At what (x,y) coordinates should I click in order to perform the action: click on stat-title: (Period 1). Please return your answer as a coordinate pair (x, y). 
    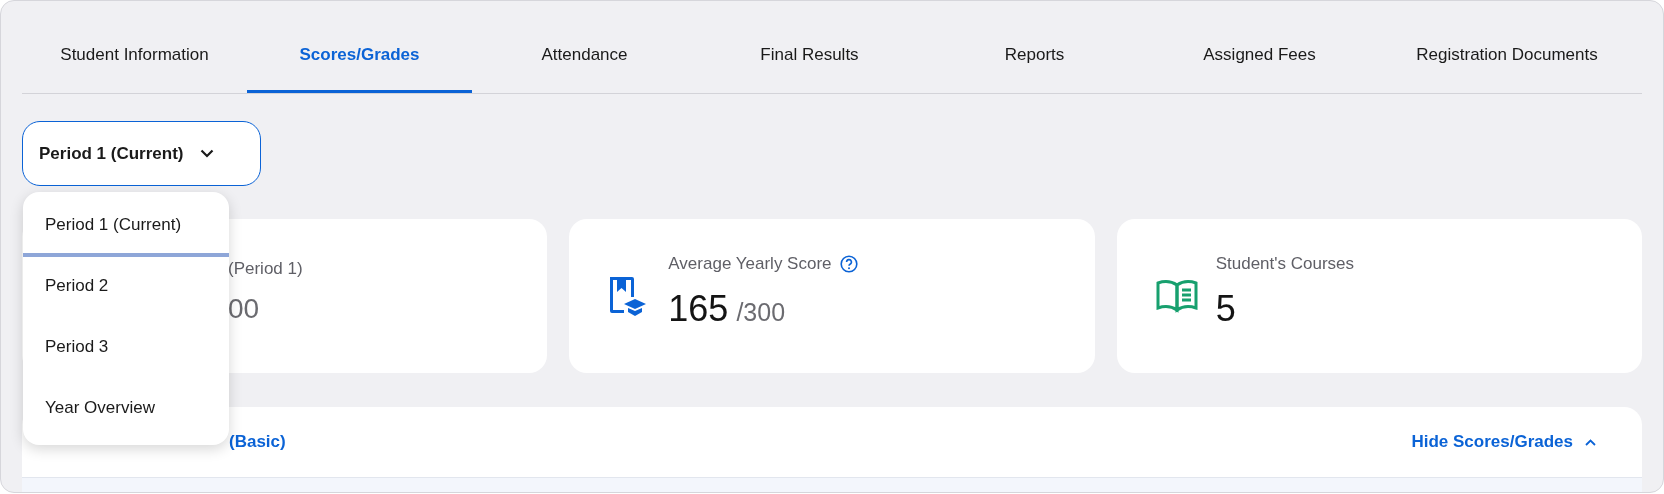
    Looking at the image, I should click on (265, 269).